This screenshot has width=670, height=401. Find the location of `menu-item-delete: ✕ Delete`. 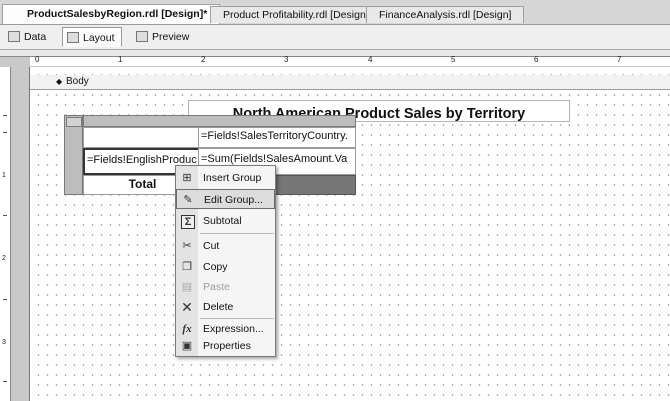

menu-item-delete: ✕ Delete is located at coordinates (225, 307).